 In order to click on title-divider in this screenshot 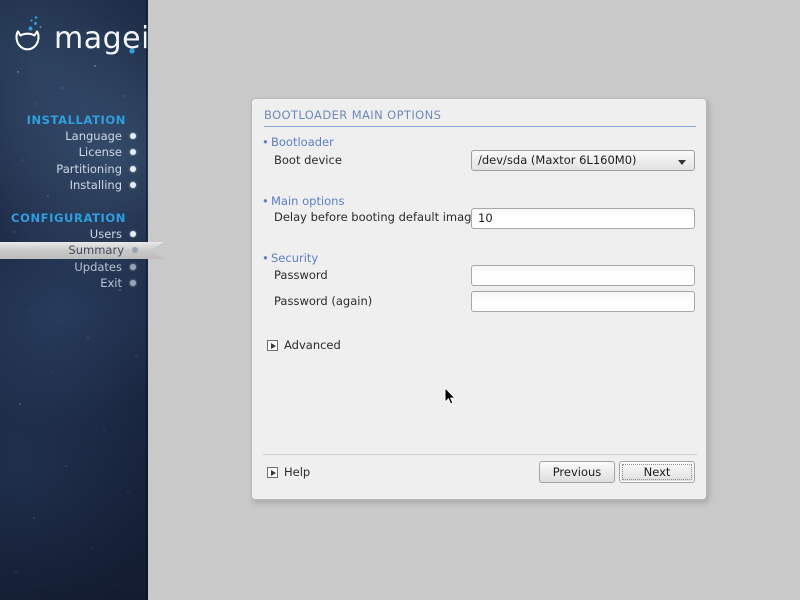, I will do `click(480, 126)`.